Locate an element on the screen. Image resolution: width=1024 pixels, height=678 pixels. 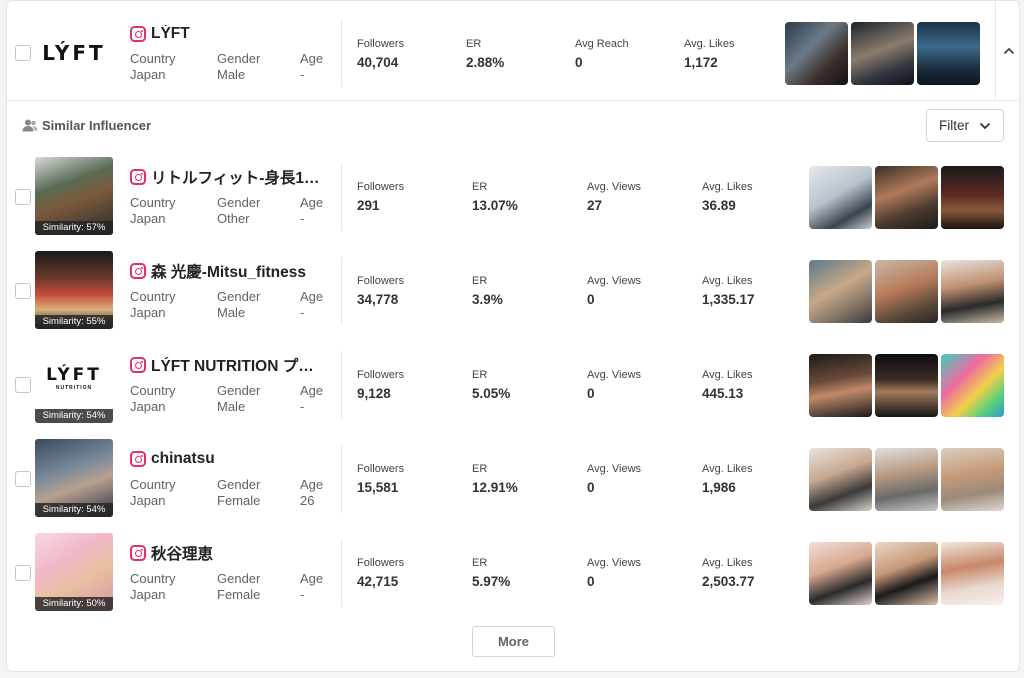
gender-value: Male is located at coordinates (231, 74).